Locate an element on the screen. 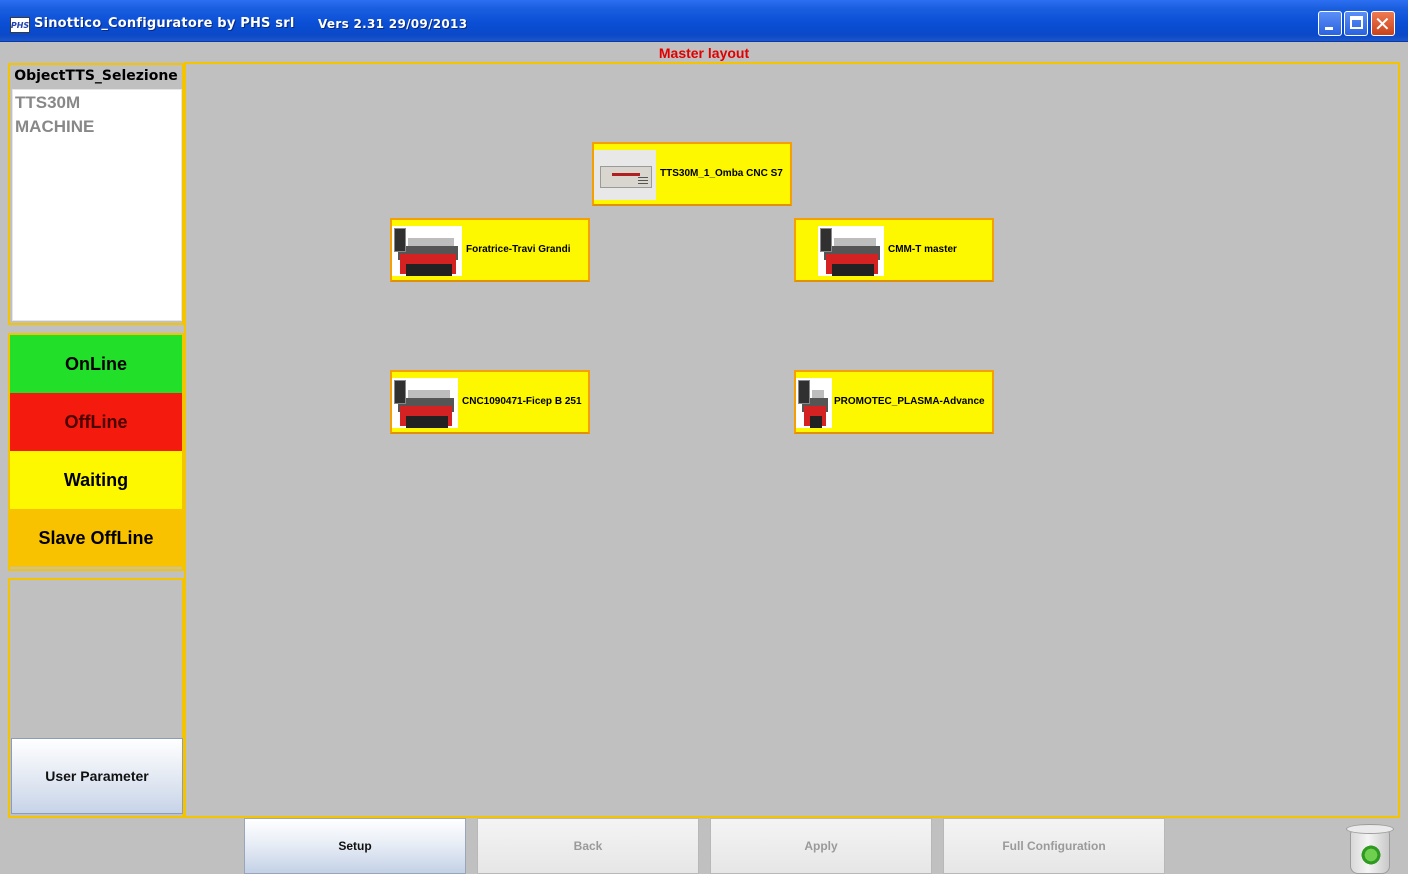 This screenshot has height=874, width=1408. recycle-bin-icon is located at coordinates (1372, 847).